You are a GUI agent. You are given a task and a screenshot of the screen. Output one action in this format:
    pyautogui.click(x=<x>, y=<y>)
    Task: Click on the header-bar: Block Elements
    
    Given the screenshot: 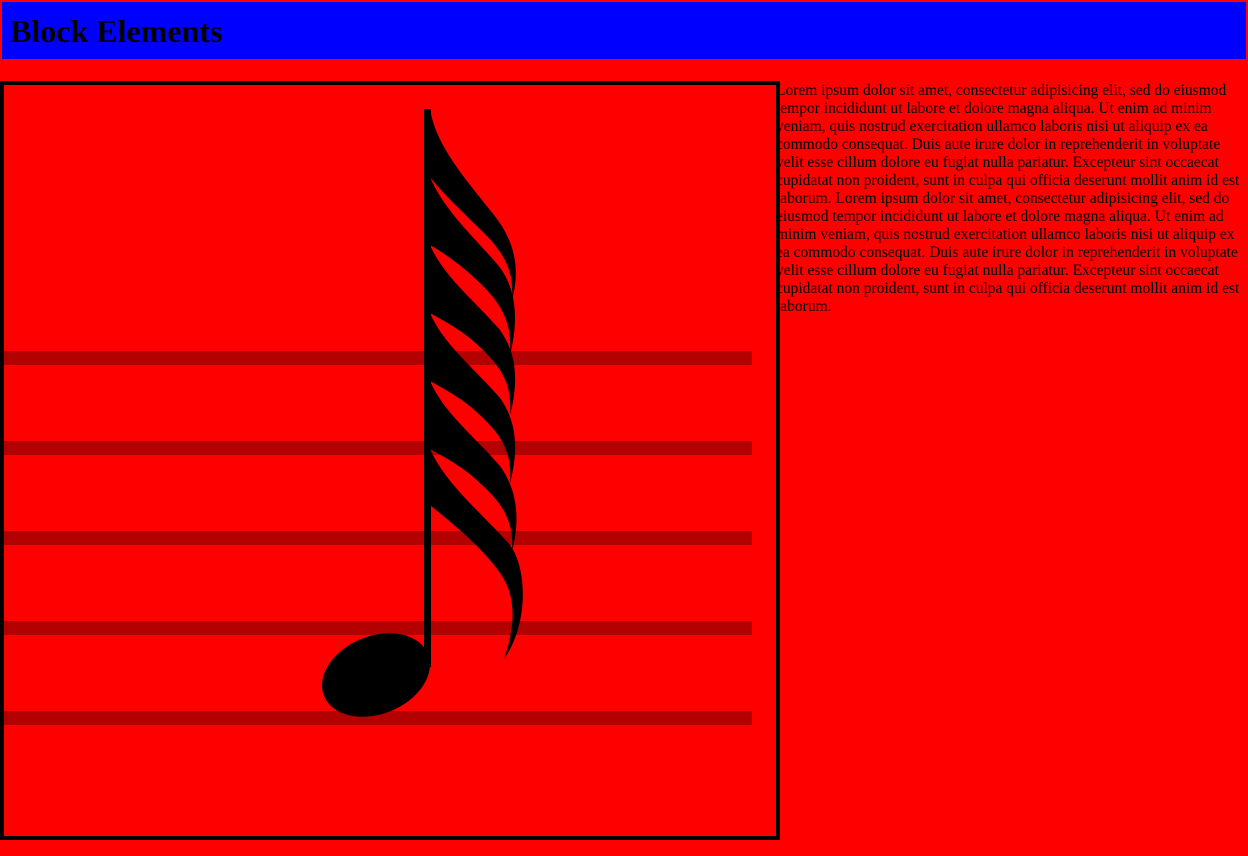 What is the action you would take?
    pyautogui.click(x=624, y=30)
    